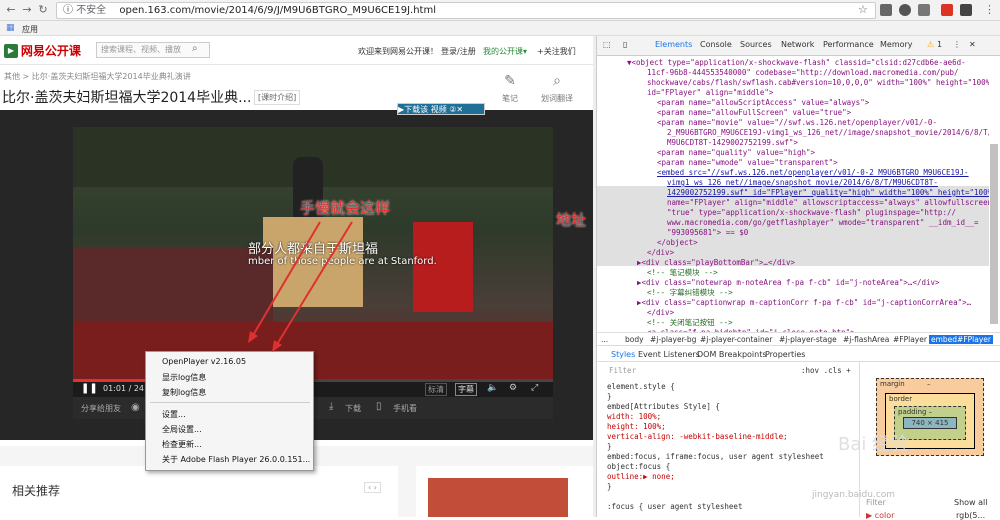 This screenshot has height=520, width=1000. What do you see at coordinates (673, 339) in the screenshot?
I see `crumb-player-bg: #j-player-bg` at bounding box center [673, 339].